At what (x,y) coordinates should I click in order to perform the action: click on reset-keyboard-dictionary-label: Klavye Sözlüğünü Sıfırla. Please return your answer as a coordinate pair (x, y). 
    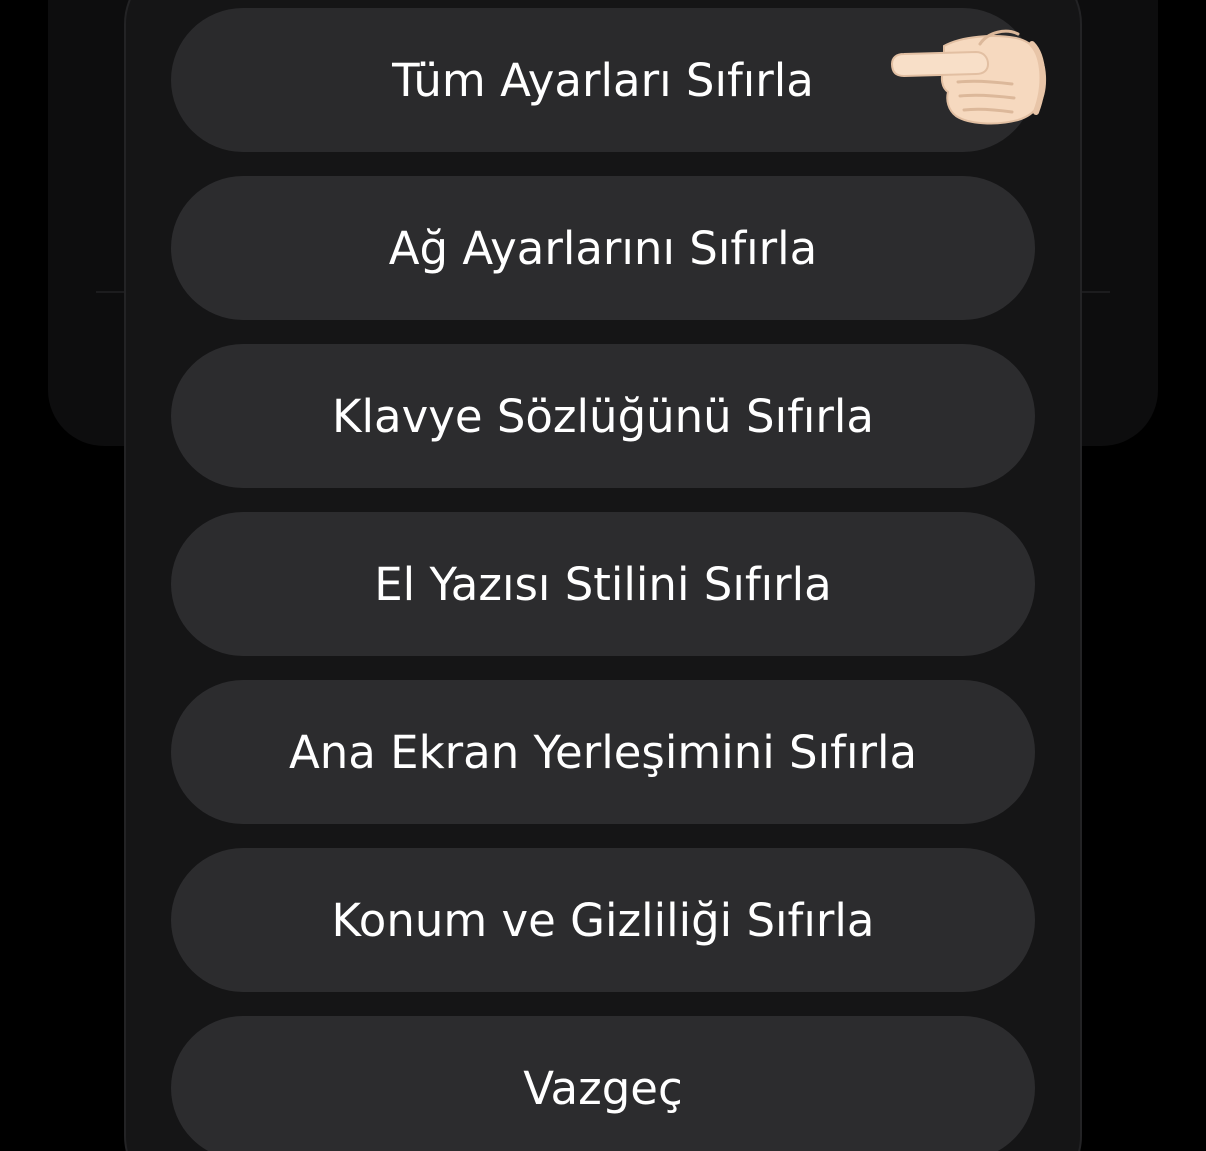
    Looking at the image, I should click on (603, 416).